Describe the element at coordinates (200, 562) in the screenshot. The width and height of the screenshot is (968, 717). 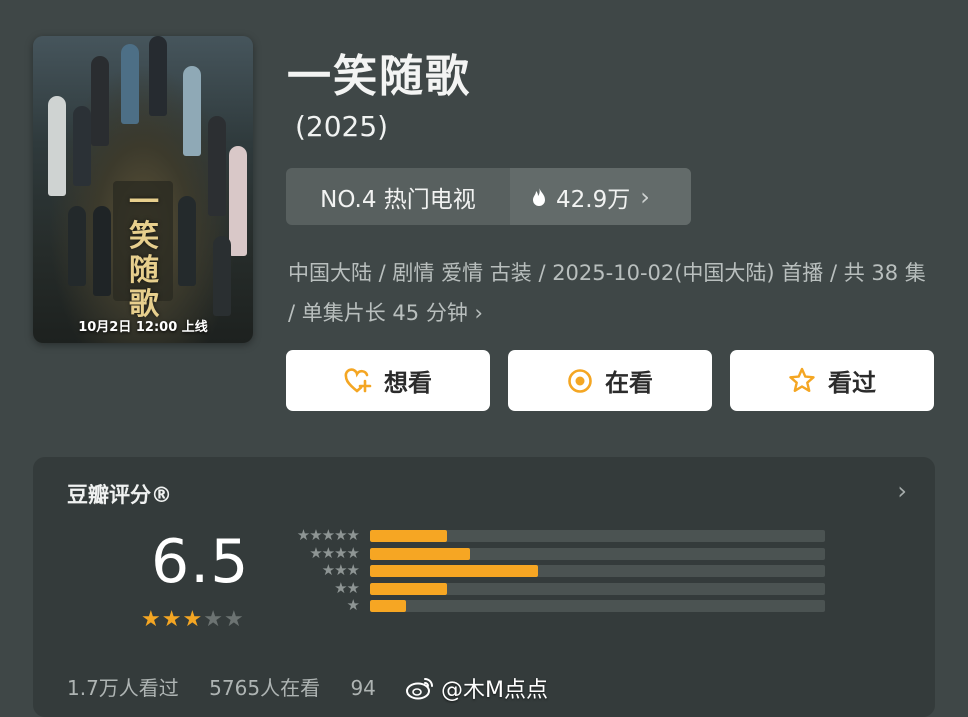
I see `rating-score: 6.5` at that location.